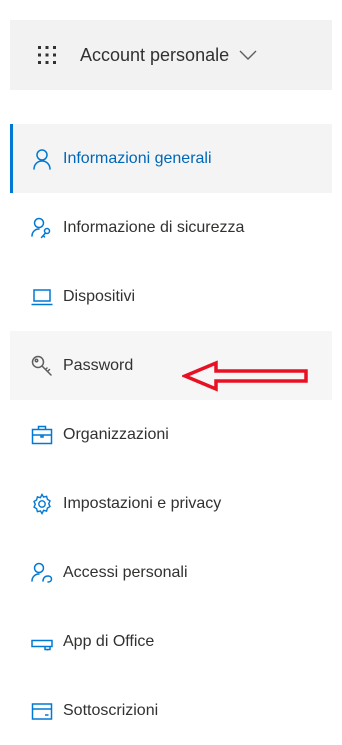 Image resolution: width=342 pixels, height=745 pixels. I want to click on briefcase-icon, so click(42, 434).